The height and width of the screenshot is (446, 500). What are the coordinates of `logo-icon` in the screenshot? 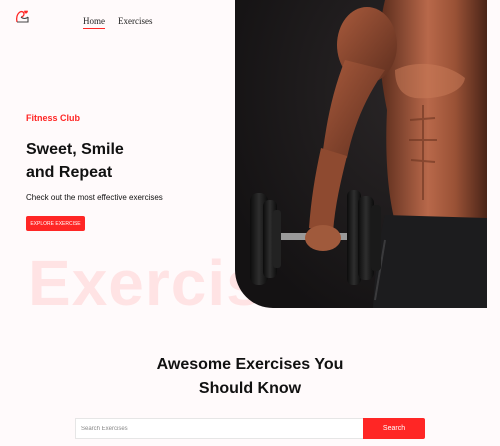 It's located at (23, 17).